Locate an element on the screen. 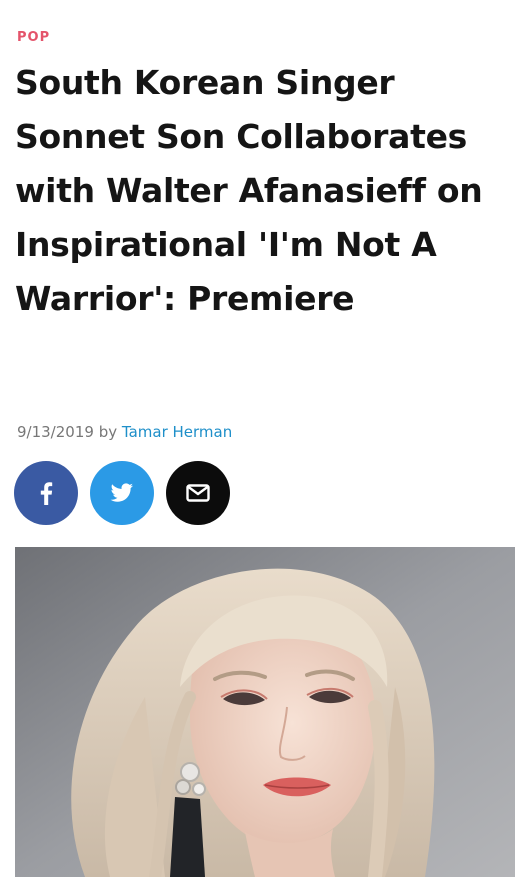  facebook-icon is located at coordinates (46, 493).